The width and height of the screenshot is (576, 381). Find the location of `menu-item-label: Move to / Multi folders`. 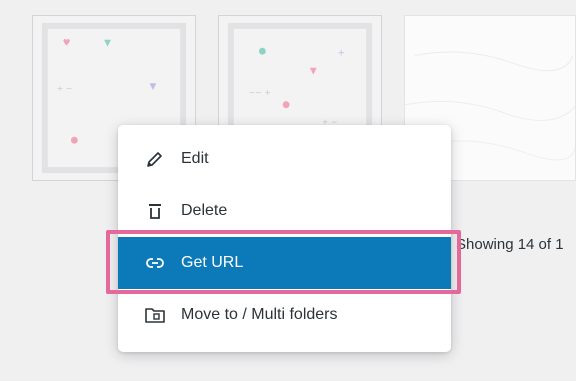

menu-item-label: Move to / Multi folders is located at coordinates (259, 314).